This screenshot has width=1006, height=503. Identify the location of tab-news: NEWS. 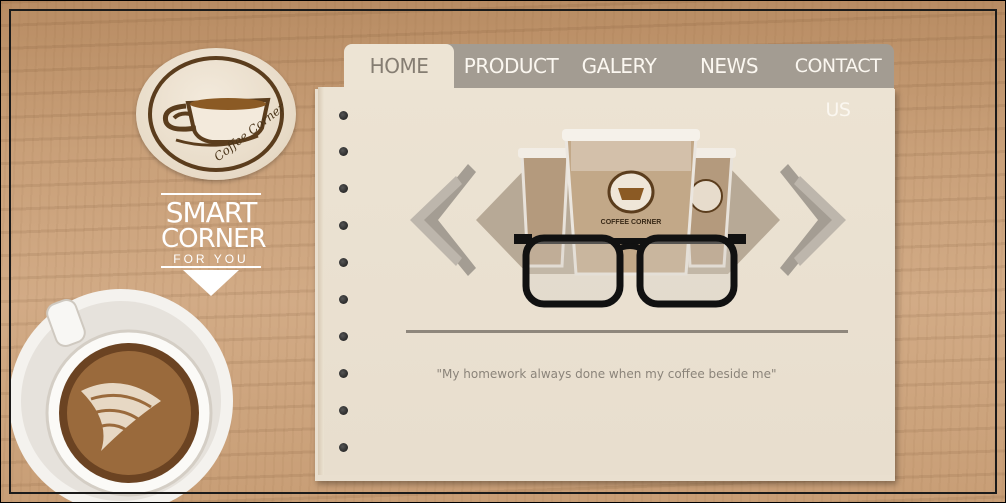
(729, 66).